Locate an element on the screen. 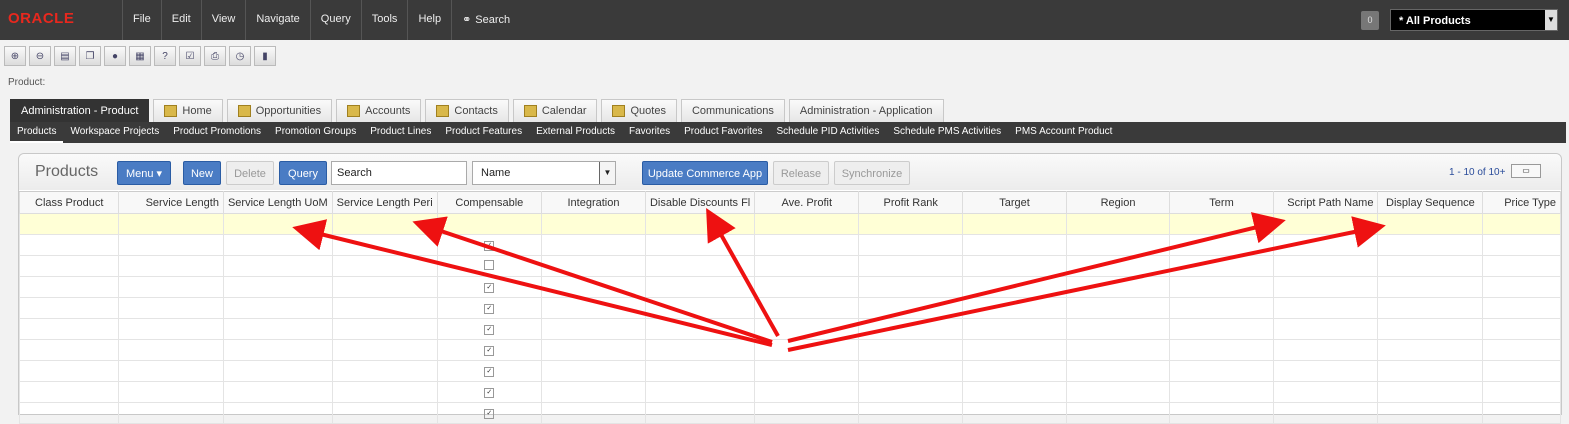 The height and width of the screenshot is (424, 1569). menu-button: Menu ▾ is located at coordinates (144, 173).